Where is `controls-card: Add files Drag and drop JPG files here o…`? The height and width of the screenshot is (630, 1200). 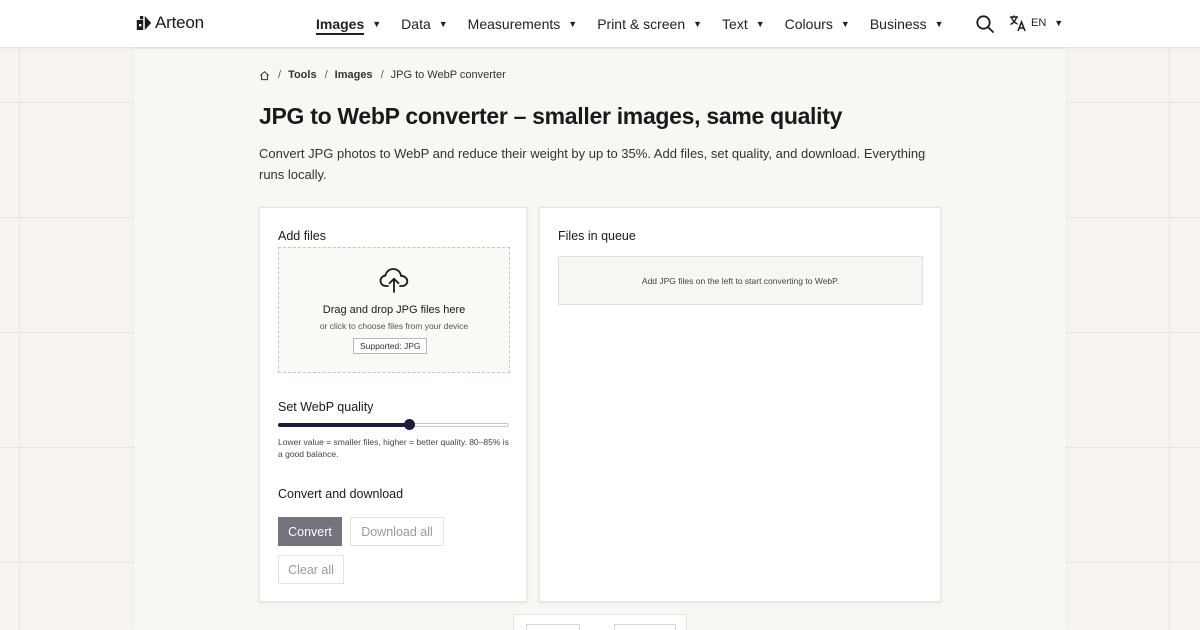 controls-card: Add files Drag and drop JPG files here o… is located at coordinates (393, 404).